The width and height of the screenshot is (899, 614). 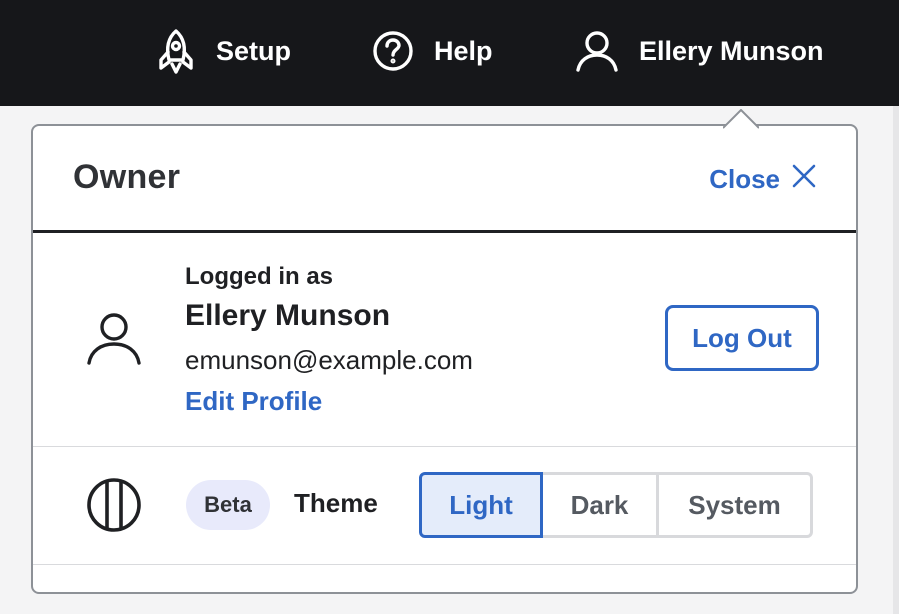 I want to click on help-nav-item: Help, so click(x=432, y=51).